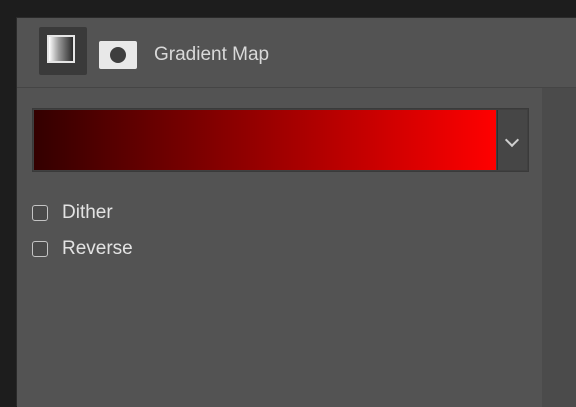 The width and height of the screenshot is (576, 407). I want to click on gradient-map-adjustment-tab, so click(63, 51).